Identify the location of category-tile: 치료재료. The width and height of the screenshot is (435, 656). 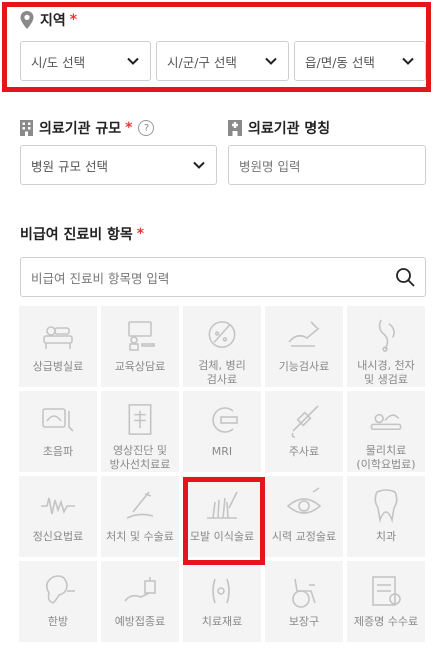
(222, 601).